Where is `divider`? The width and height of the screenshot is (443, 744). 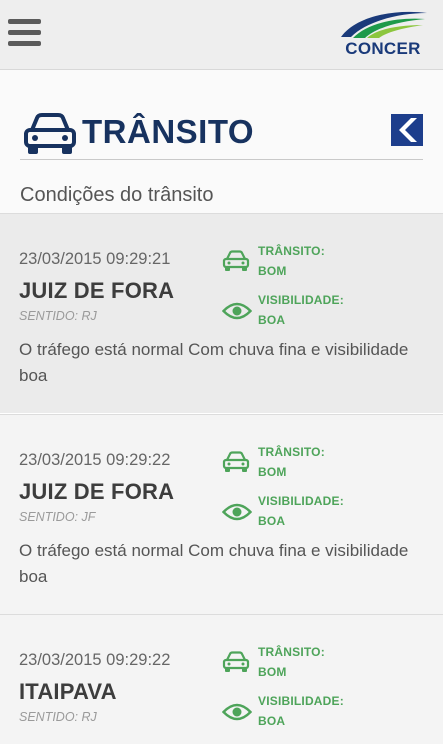
divider is located at coordinates (221, 159).